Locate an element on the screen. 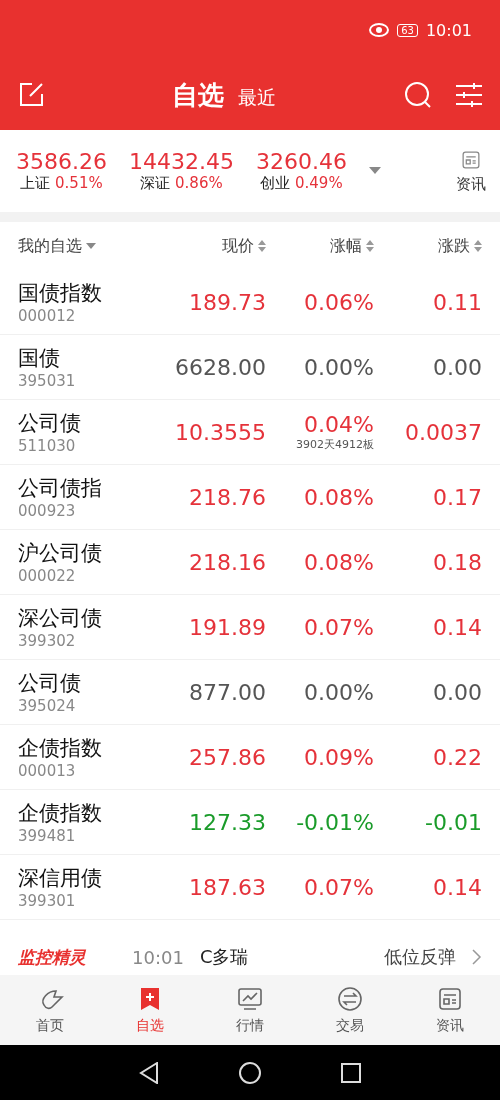 The width and height of the screenshot is (500, 1100). header-tab: 最近 is located at coordinates (257, 97).